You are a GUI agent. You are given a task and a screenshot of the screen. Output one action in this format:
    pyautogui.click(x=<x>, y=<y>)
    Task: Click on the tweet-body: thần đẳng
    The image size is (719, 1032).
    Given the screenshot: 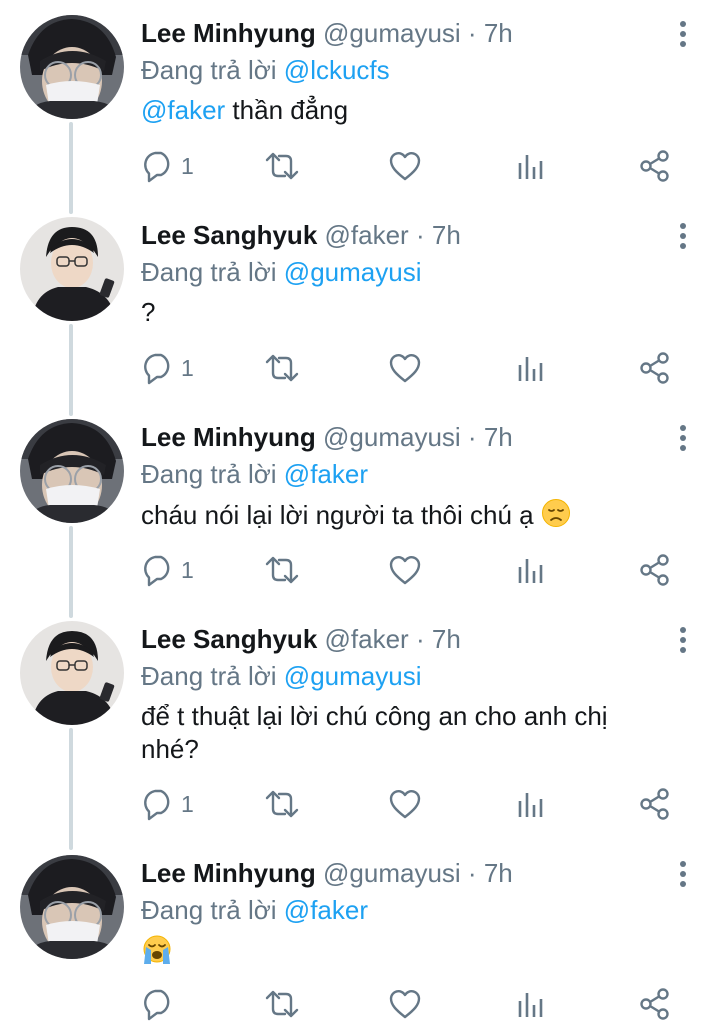 What is the action you would take?
    pyautogui.click(x=287, y=110)
    